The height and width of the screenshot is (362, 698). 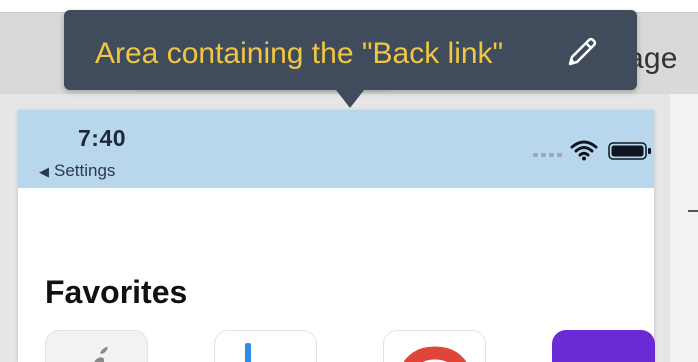 I want to click on divider, so click(x=693, y=211).